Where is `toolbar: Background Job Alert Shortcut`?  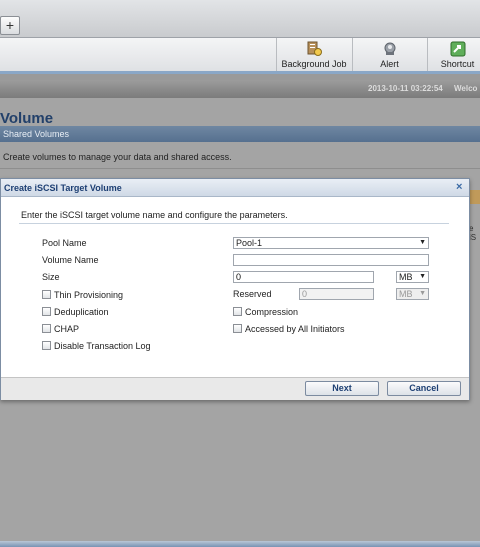
toolbar: Background Job Alert Shortcut is located at coordinates (240, 56).